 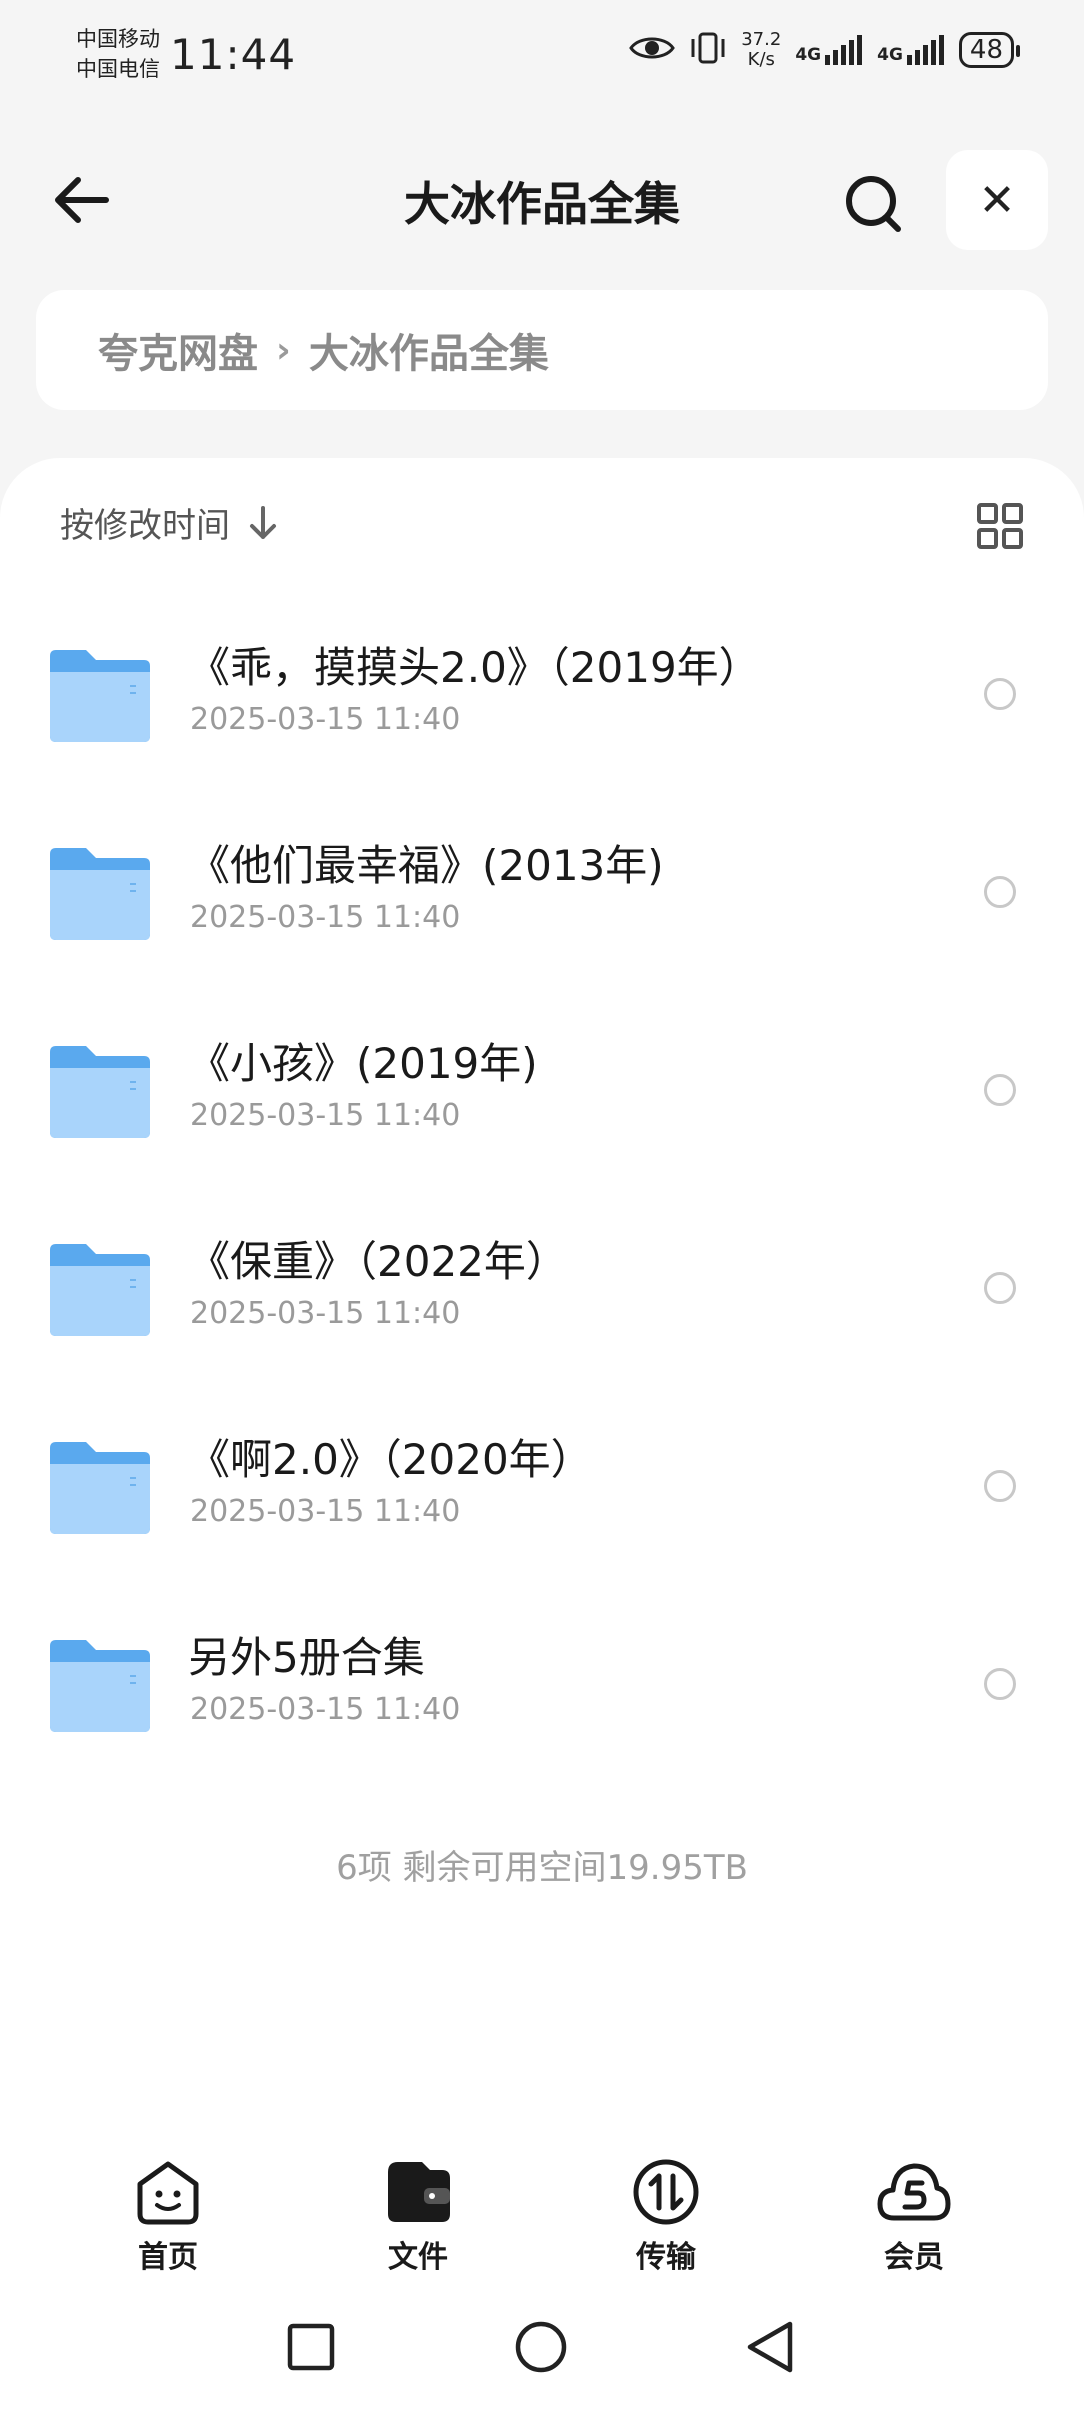 I want to click on folder-row: 另外5册合集 2025-03-15 11:40, so click(x=542, y=1687).